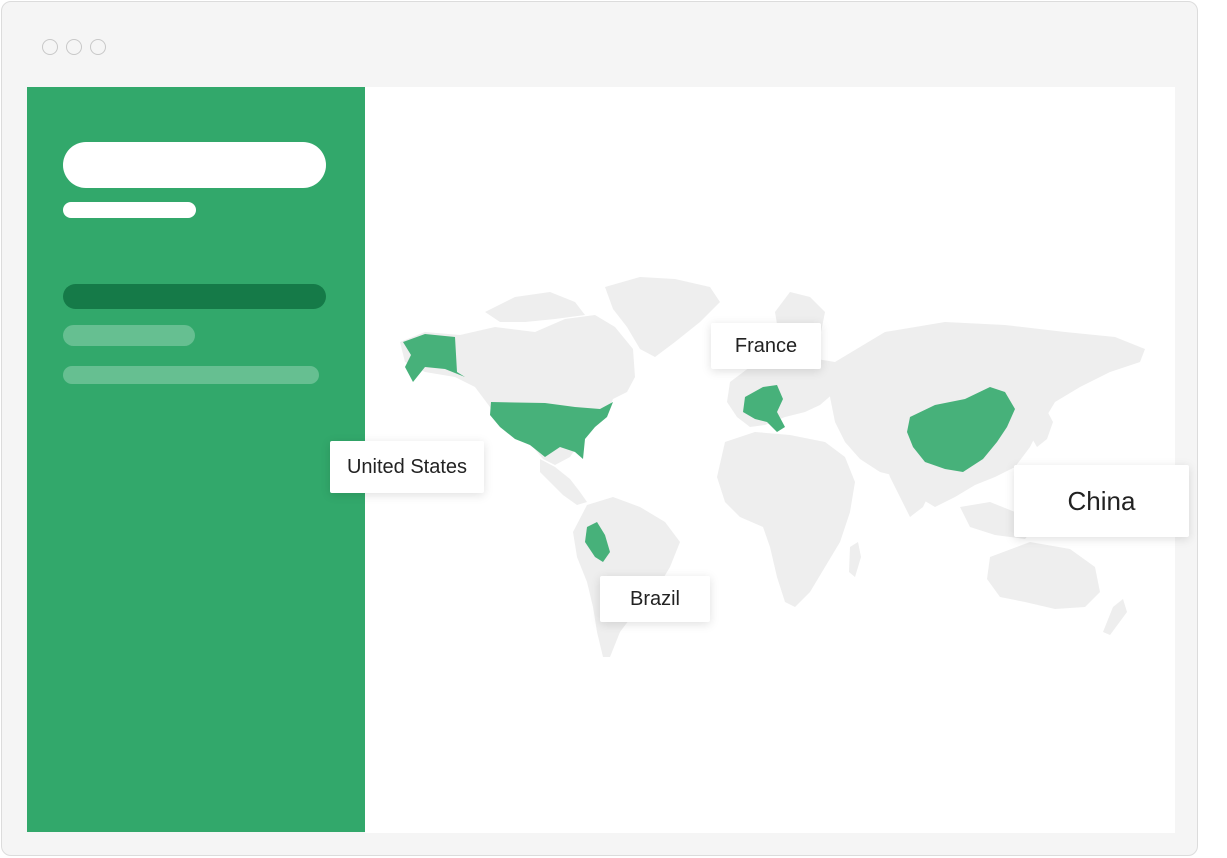  I want to click on land-australia, so click(1043, 575).